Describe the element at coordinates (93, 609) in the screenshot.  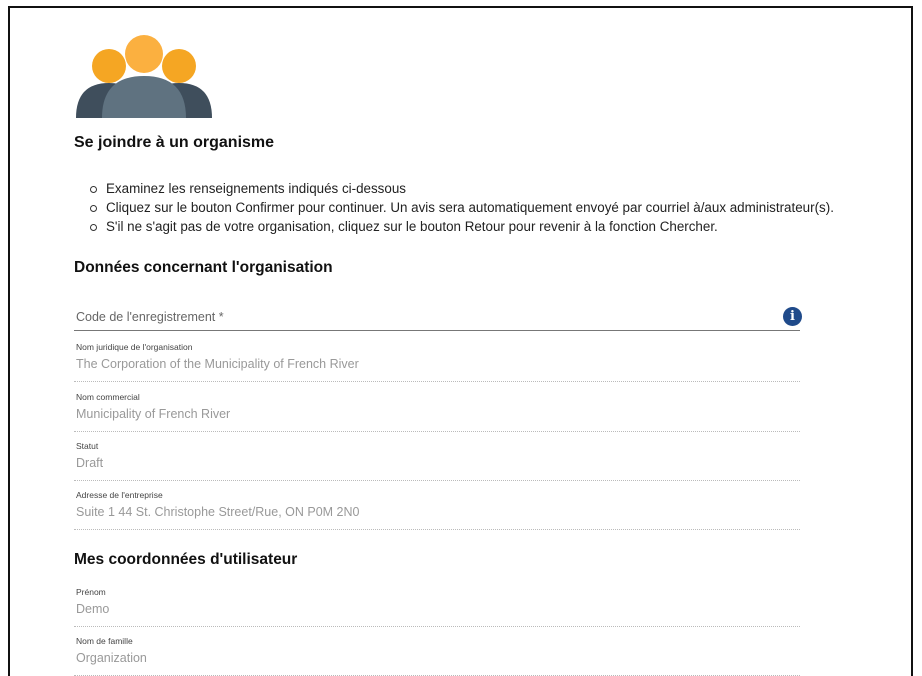
I see `first-name-value: Demo` at that location.